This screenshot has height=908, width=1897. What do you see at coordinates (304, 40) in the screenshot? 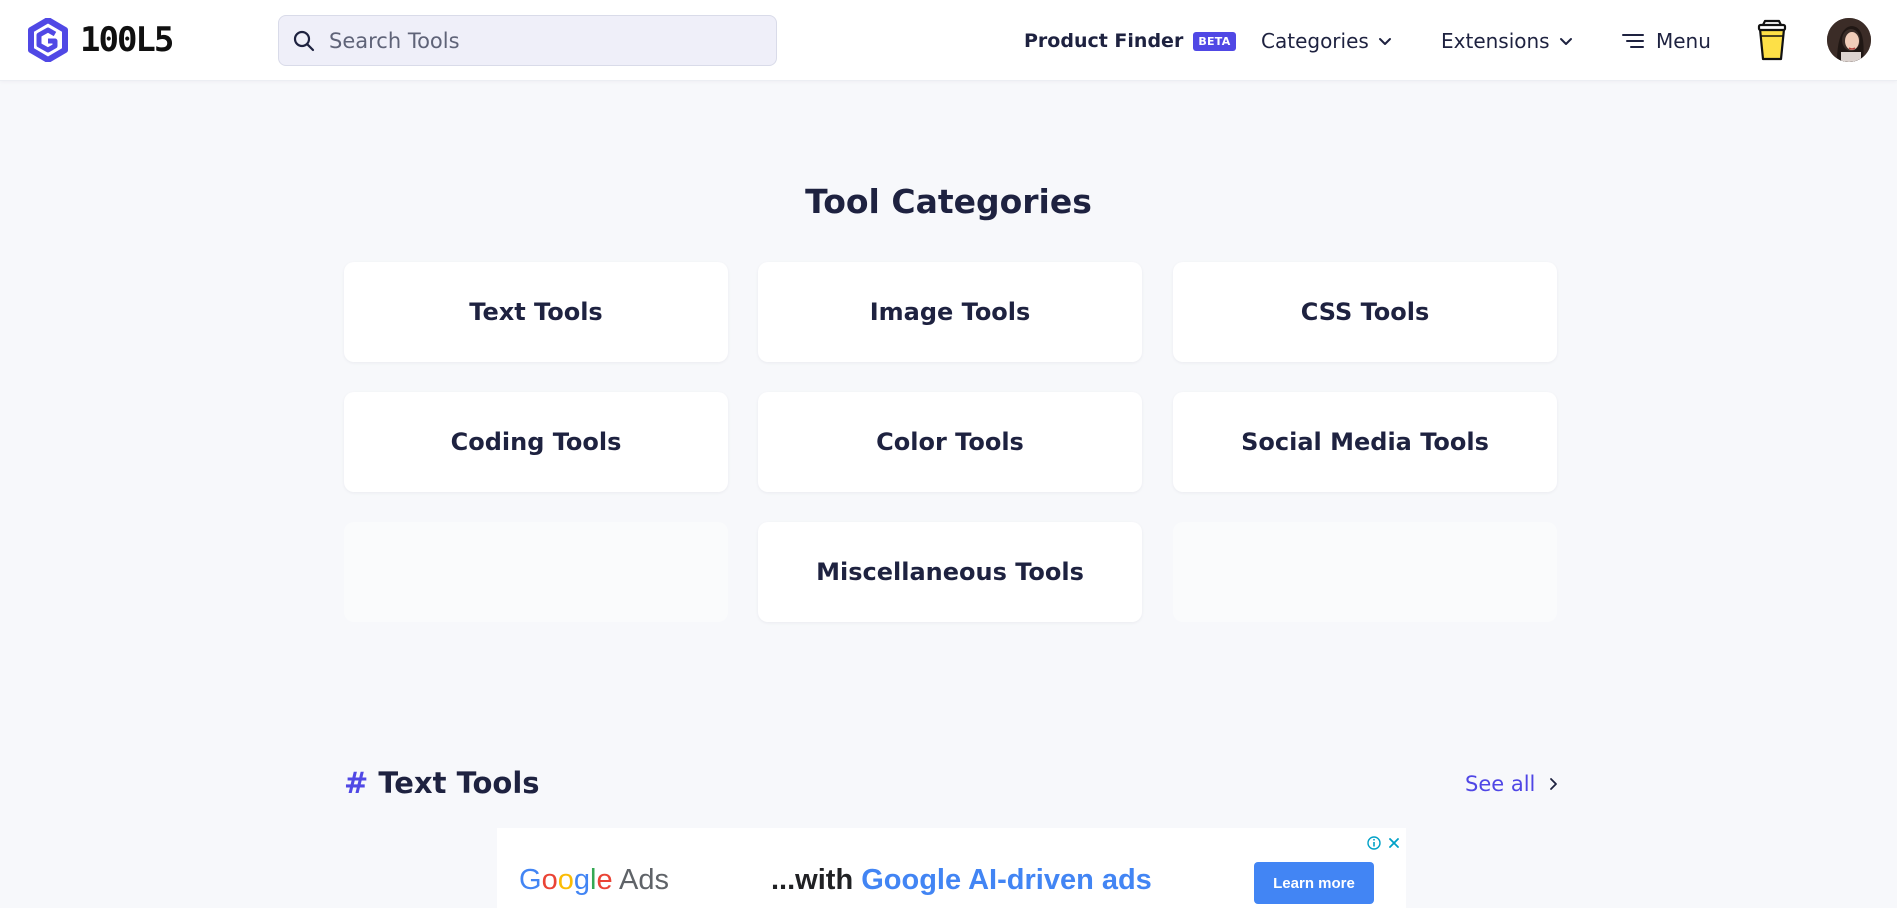
I see `search-icon` at bounding box center [304, 40].